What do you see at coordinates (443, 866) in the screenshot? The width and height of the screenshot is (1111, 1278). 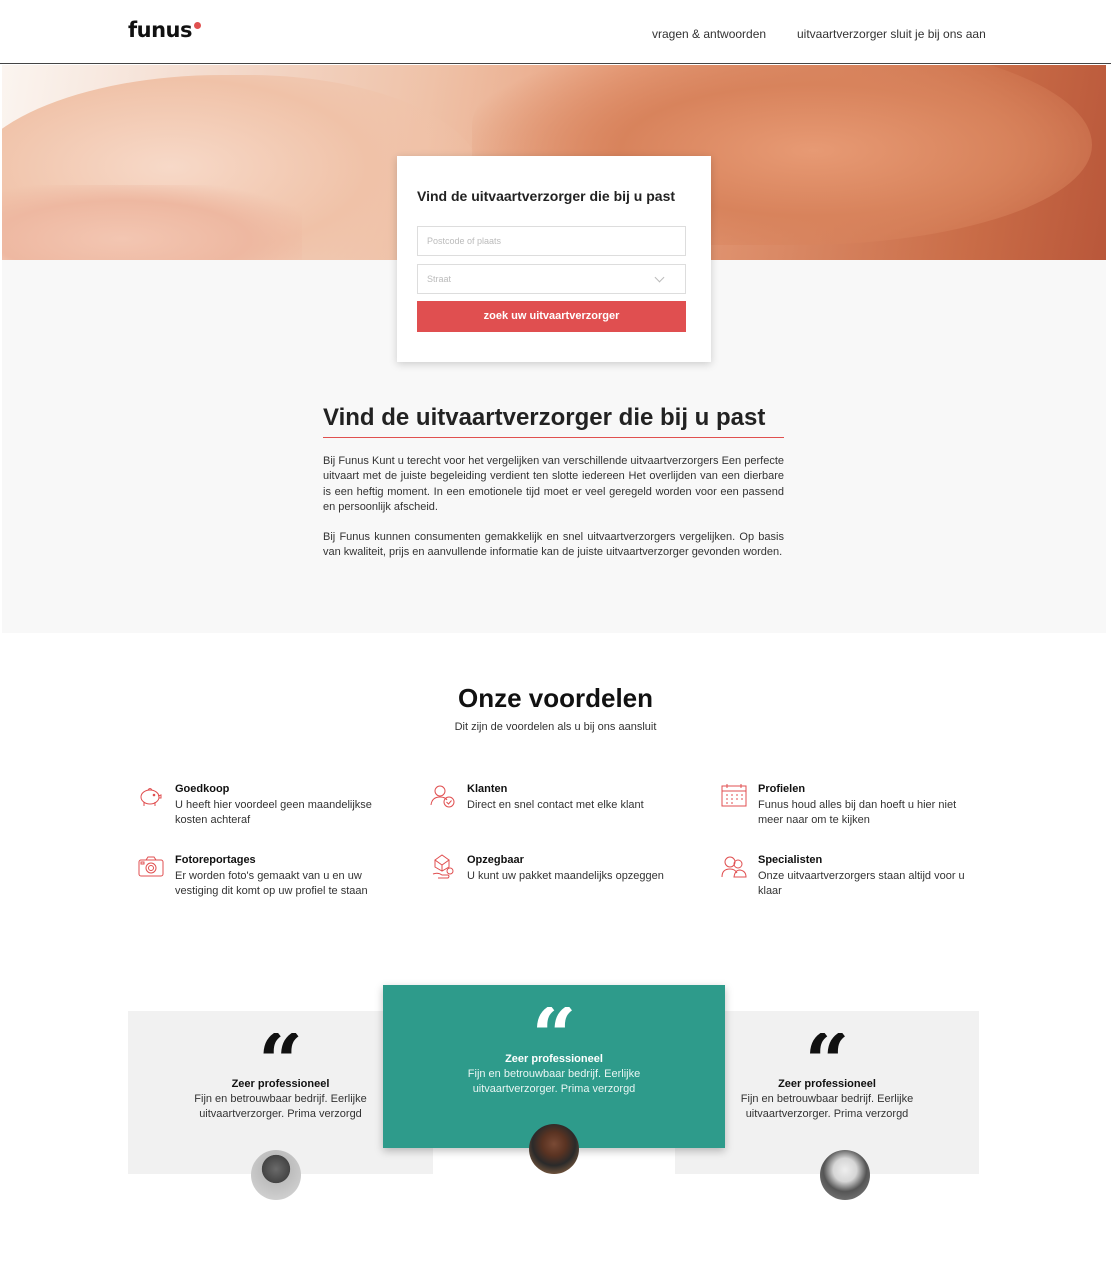 I see `box-hand-icon` at bounding box center [443, 866].